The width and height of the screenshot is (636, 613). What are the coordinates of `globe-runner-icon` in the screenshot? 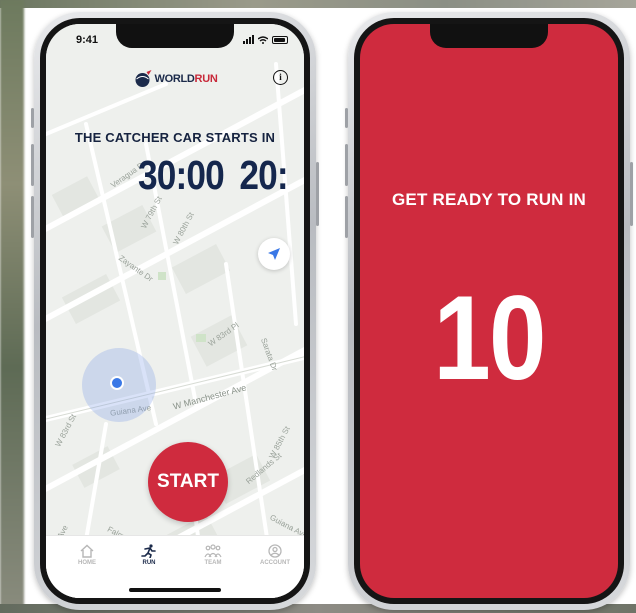 It's located at (143, 78).